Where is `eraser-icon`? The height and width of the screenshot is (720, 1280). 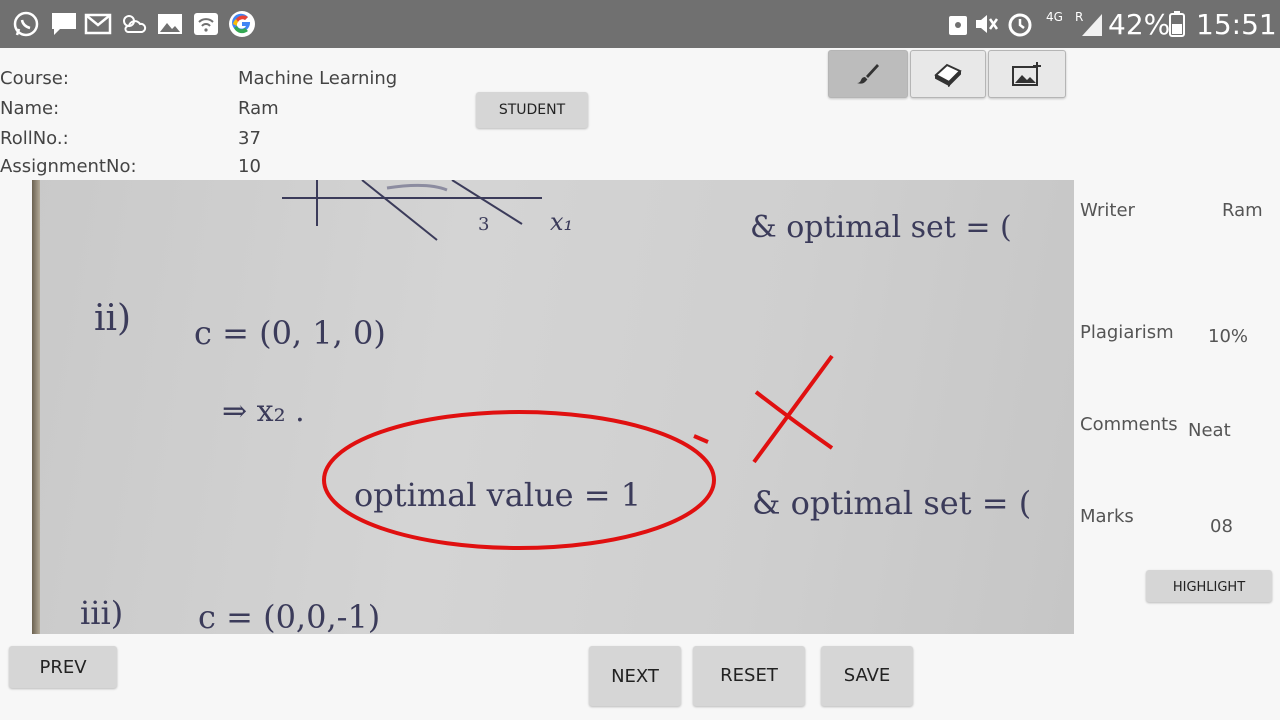 eraser-icon is located at coordinates (948, 75).